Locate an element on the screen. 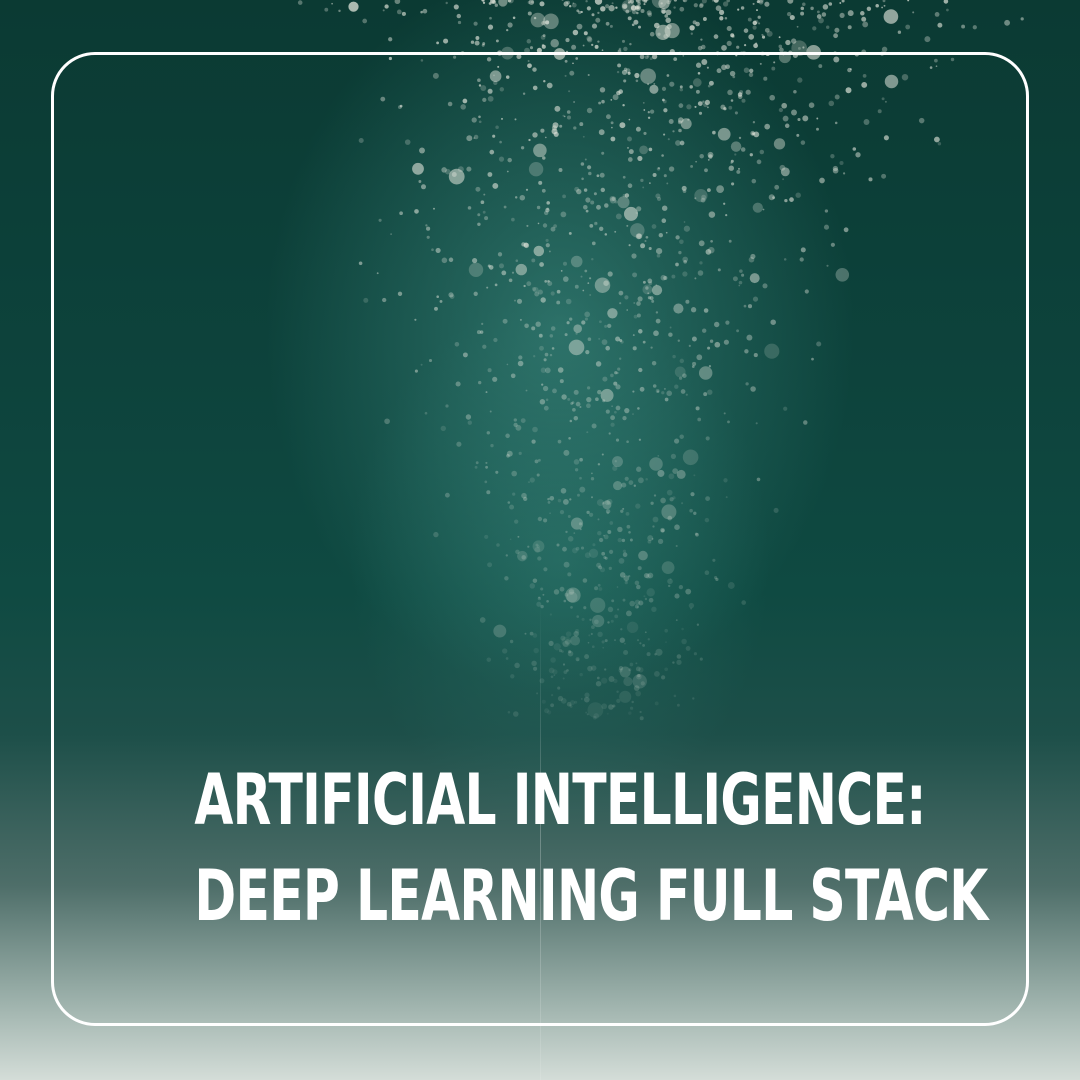 This screenshot has height=1080, width=1080. title-line-2: DEEP LEARNING FULL STACK is located at coordinates (591, 896).